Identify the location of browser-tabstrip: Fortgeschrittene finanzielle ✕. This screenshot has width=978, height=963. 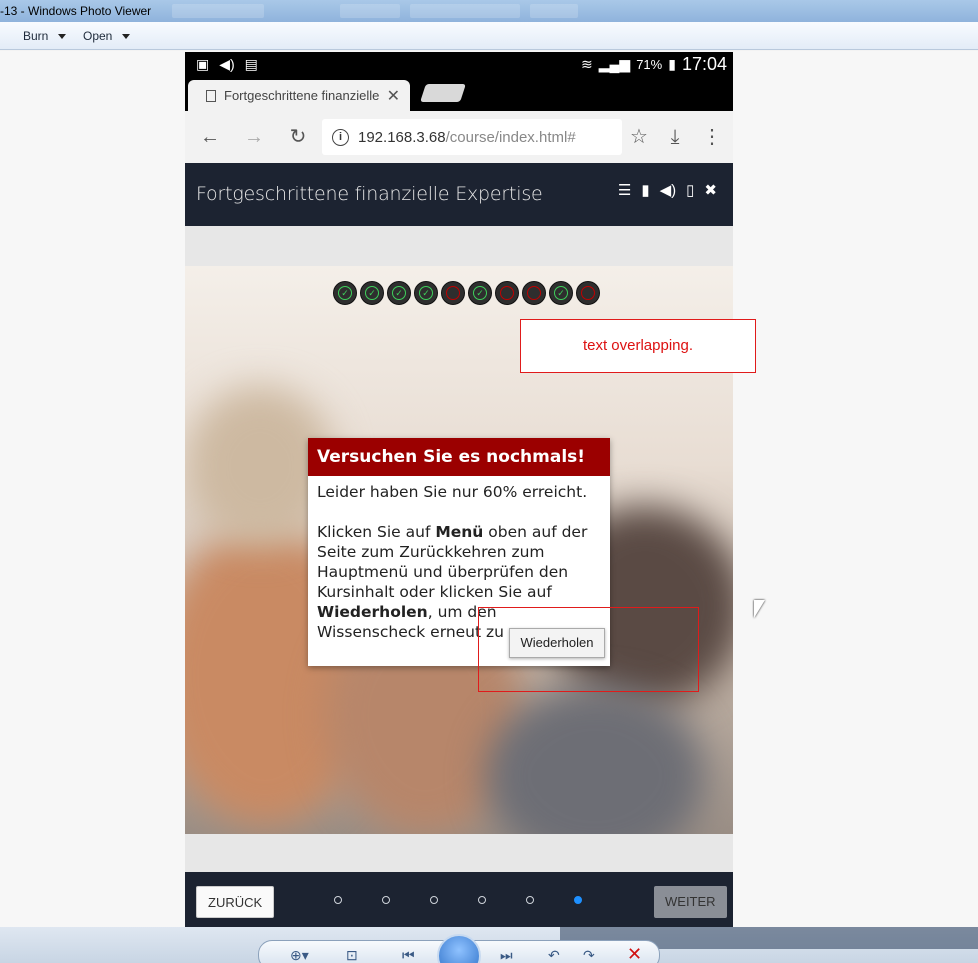
(459, 93).